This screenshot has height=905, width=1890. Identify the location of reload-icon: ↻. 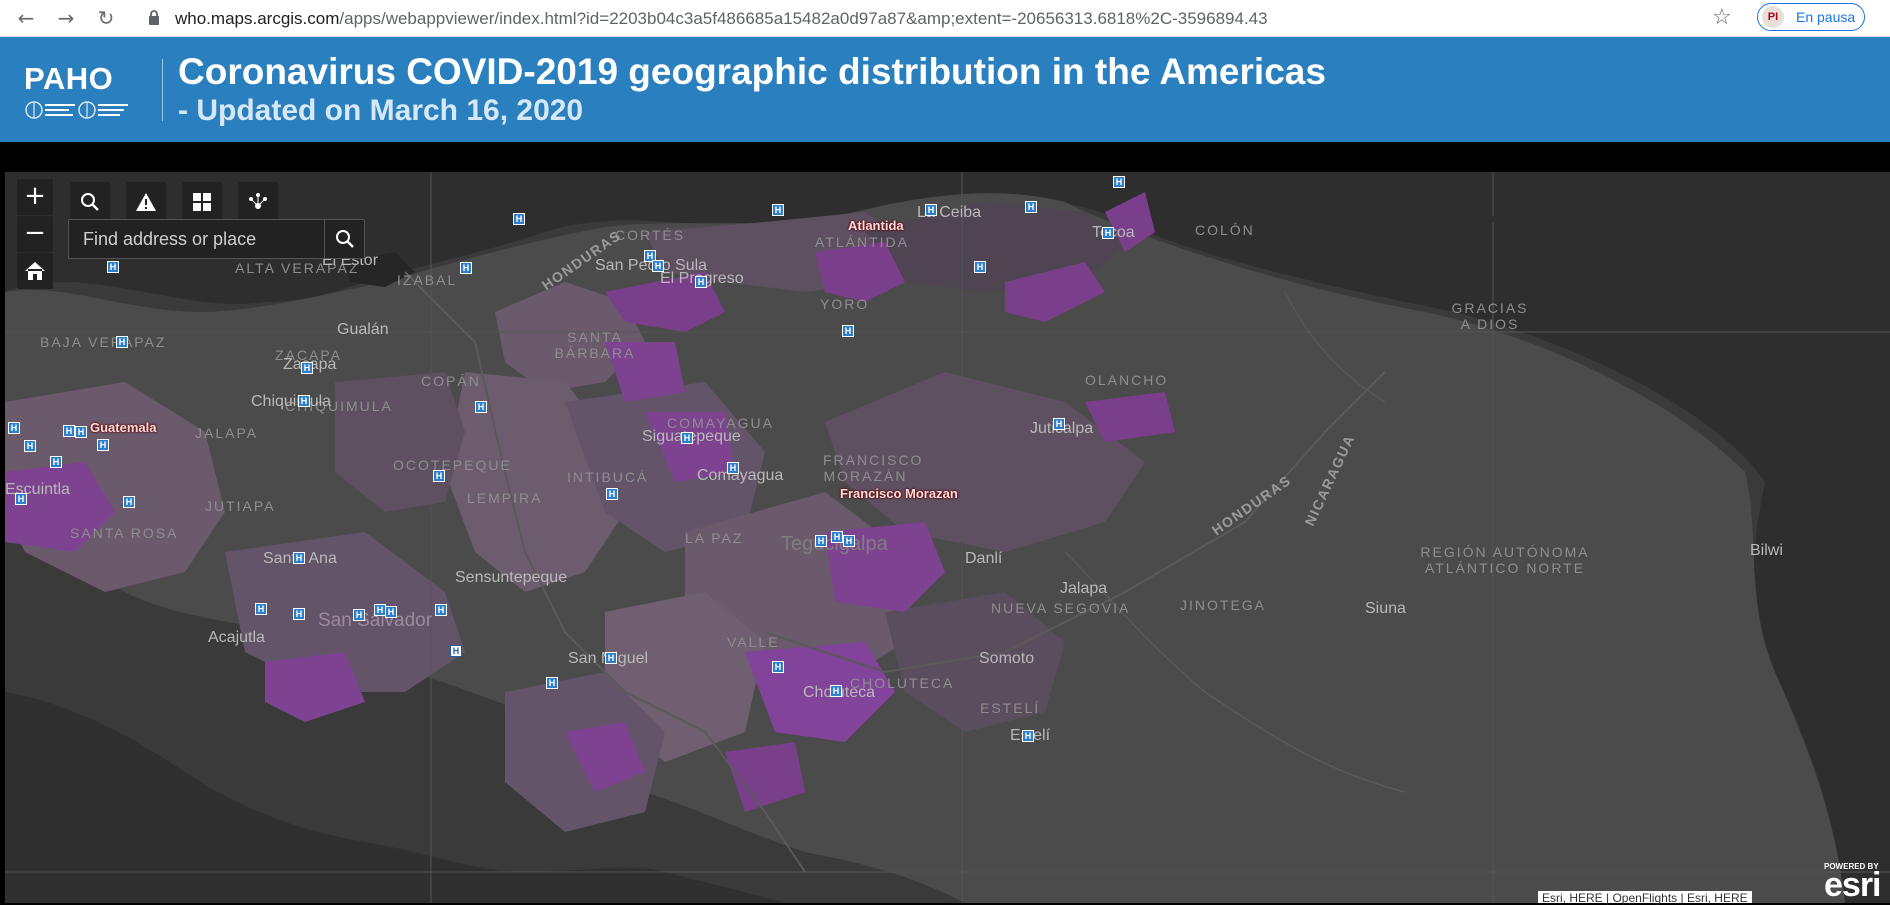
(106, 18).